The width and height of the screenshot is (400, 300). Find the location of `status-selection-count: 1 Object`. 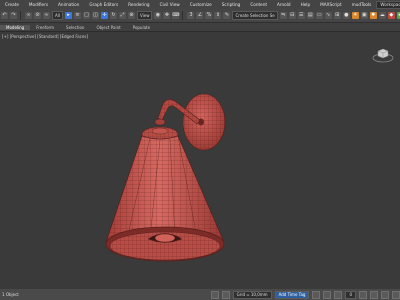

status-selection-count: 1 Object is located at coordinates (10, 294).